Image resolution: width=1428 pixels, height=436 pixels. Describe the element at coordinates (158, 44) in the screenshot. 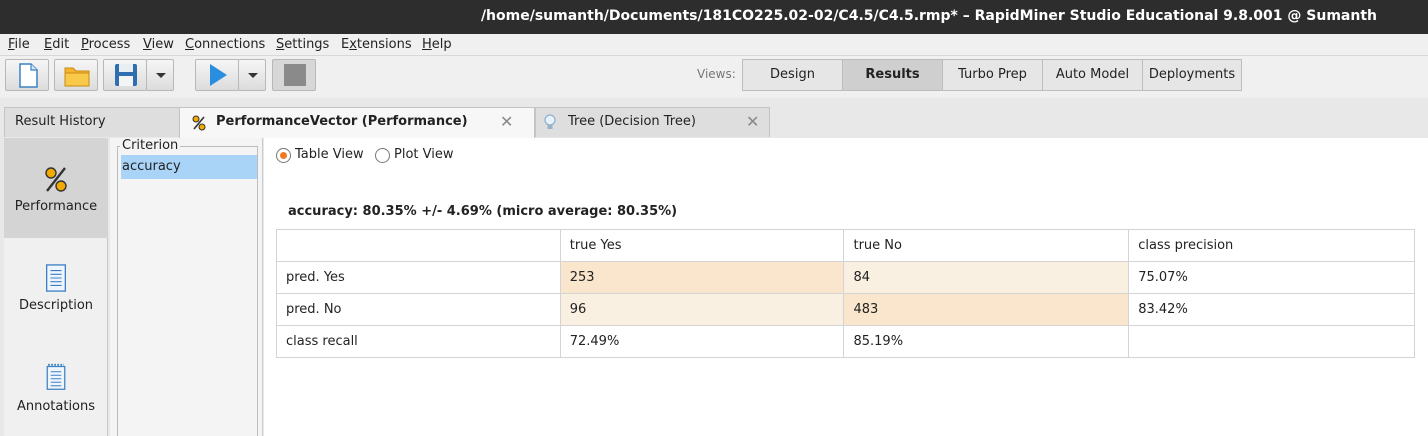

I see `menu-view: View` at that location.